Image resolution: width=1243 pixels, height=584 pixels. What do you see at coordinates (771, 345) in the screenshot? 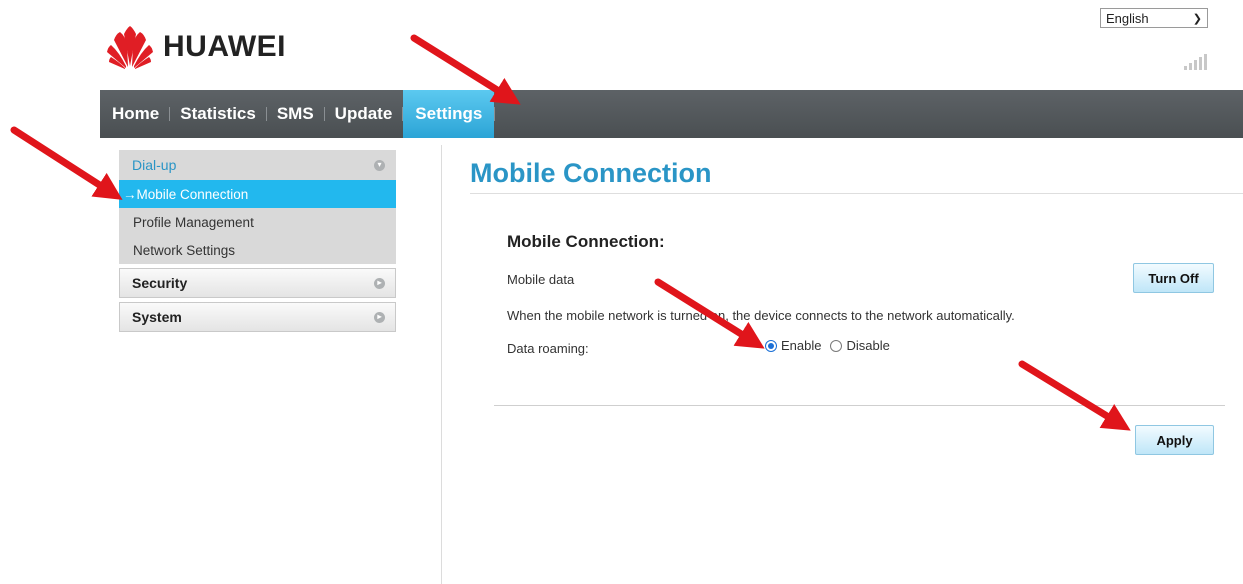
I see `roaming-enable-radio` at bounding box center [771, 345].